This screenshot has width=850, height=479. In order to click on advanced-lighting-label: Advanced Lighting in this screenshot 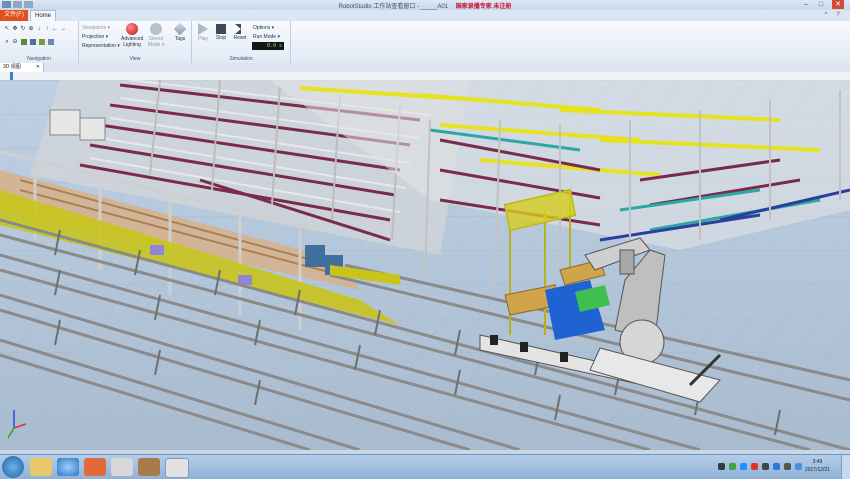, I will do `click(132, 42)`.